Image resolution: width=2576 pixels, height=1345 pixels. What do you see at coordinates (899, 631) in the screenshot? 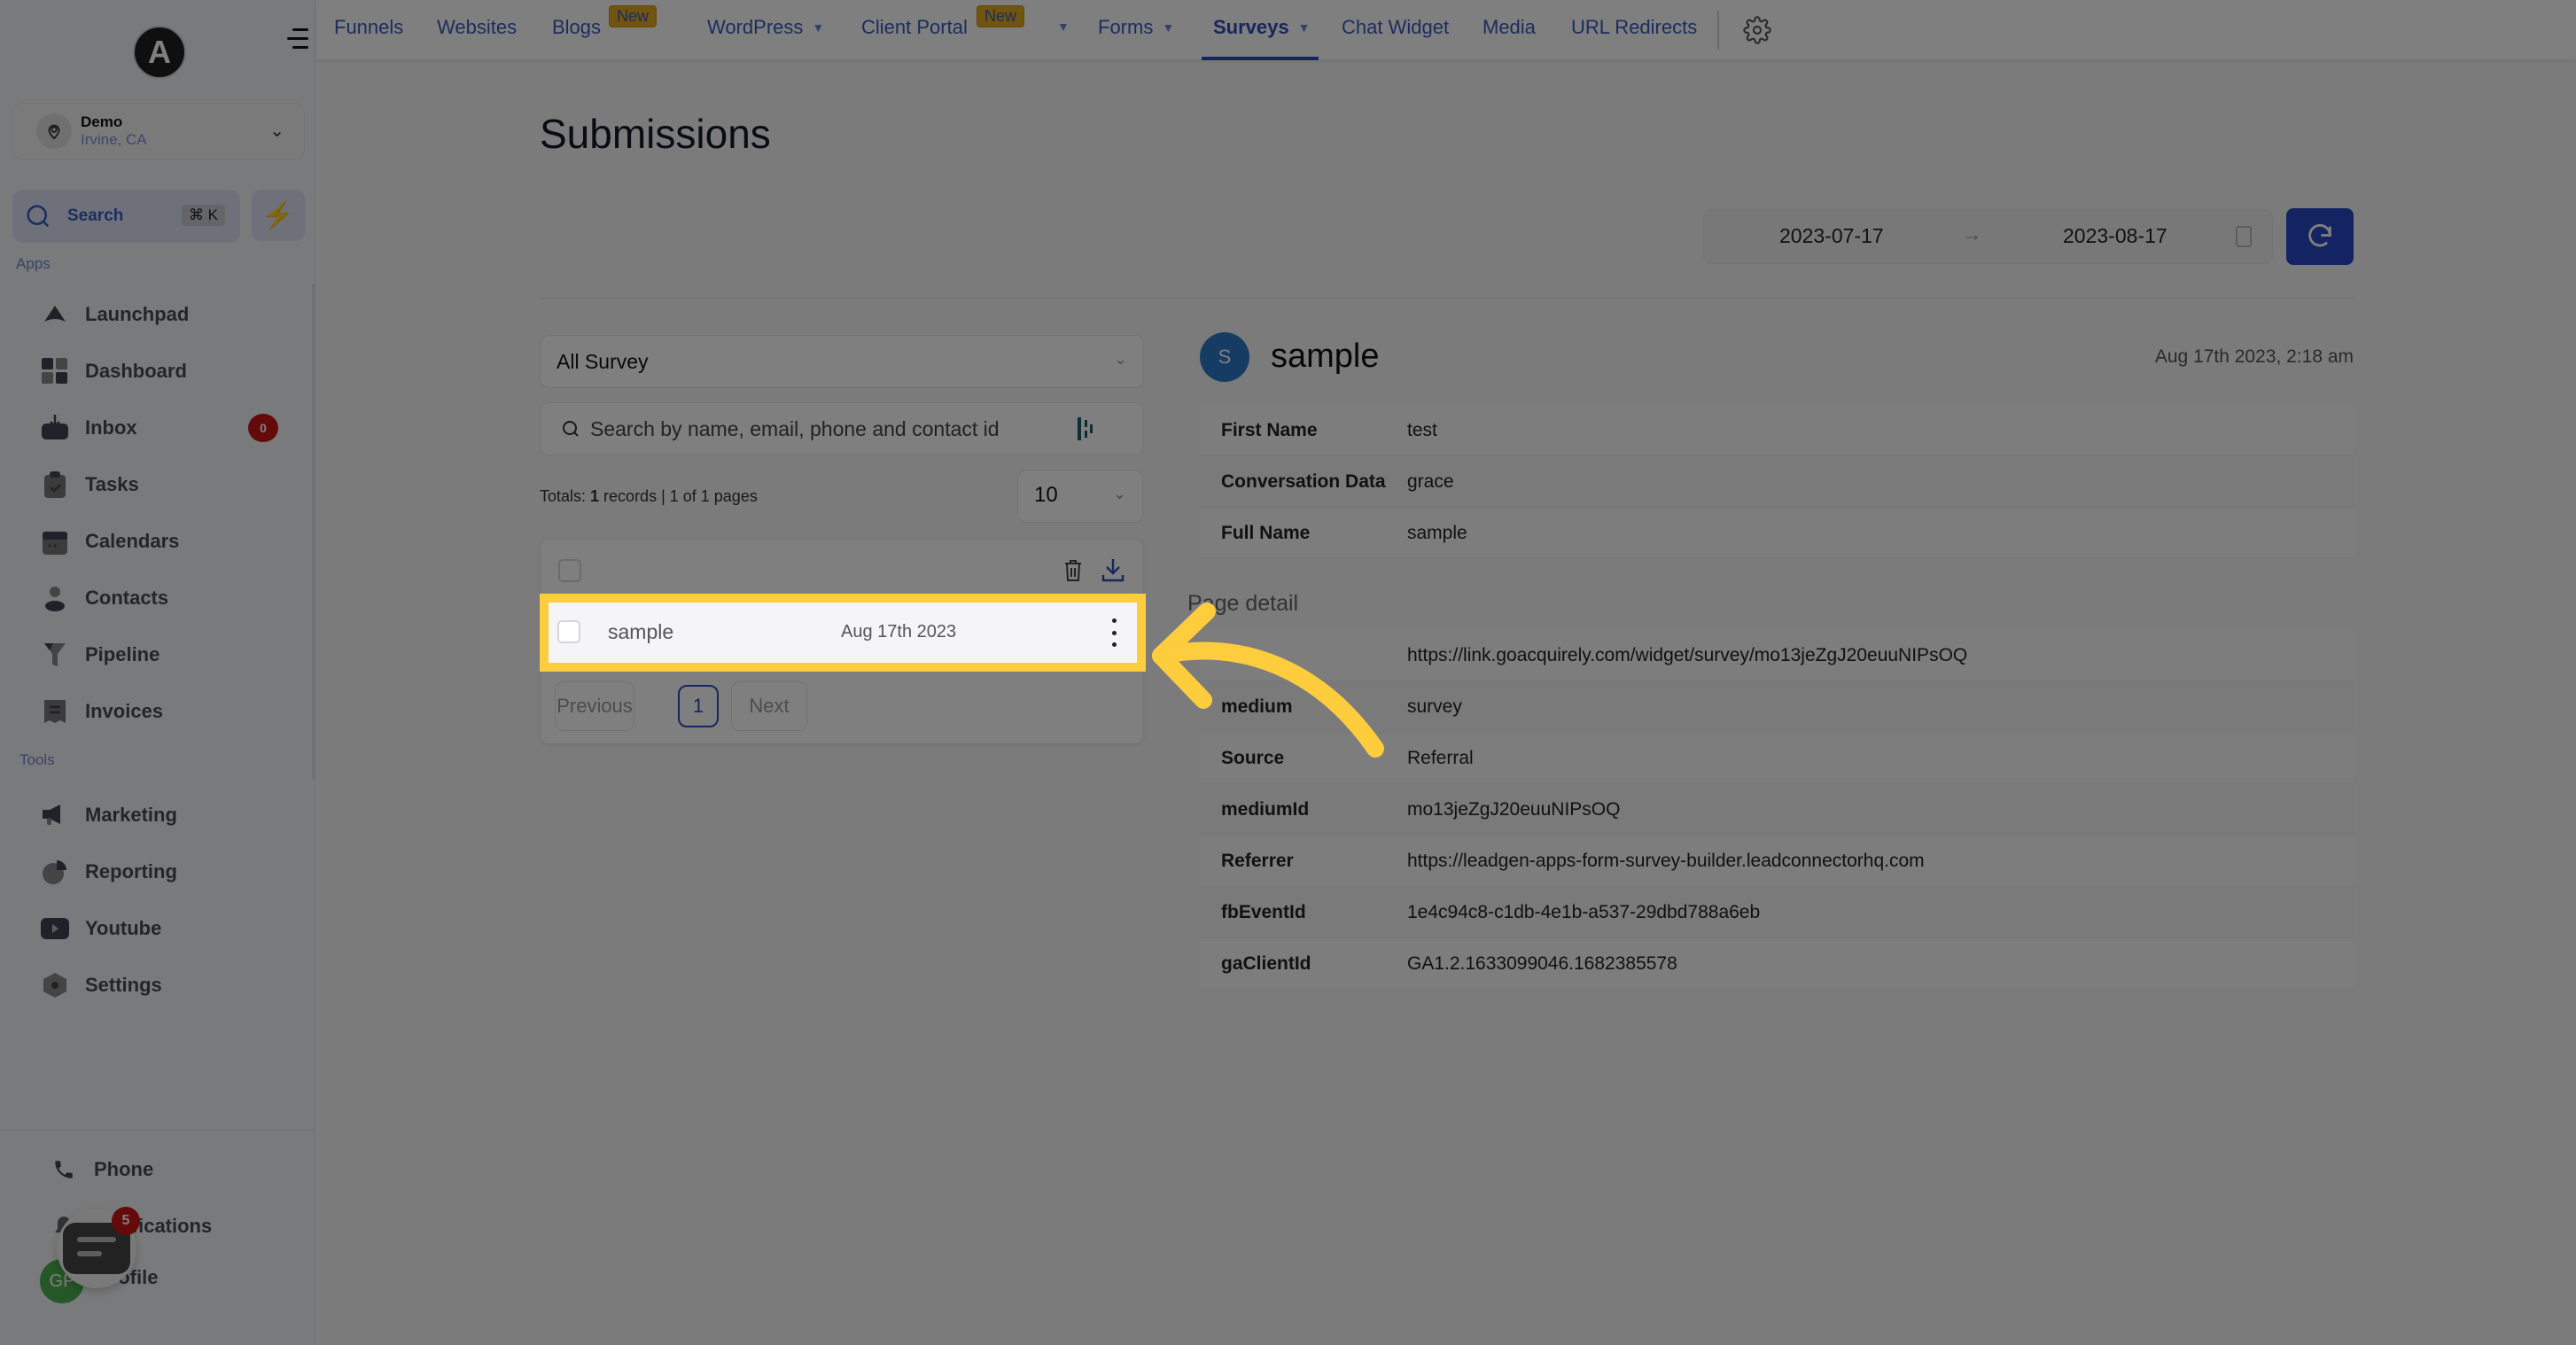
I see `submission-row-date: Aug 17th 2023` at bounding box center [899, 631].